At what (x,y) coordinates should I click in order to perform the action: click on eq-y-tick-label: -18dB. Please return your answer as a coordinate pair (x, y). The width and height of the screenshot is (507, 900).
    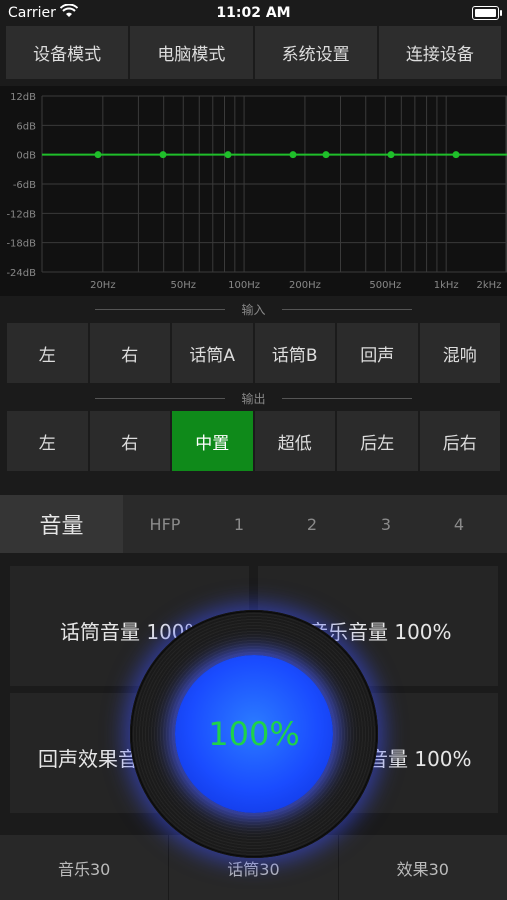
    Looking at the image, I should click on (21, 244).